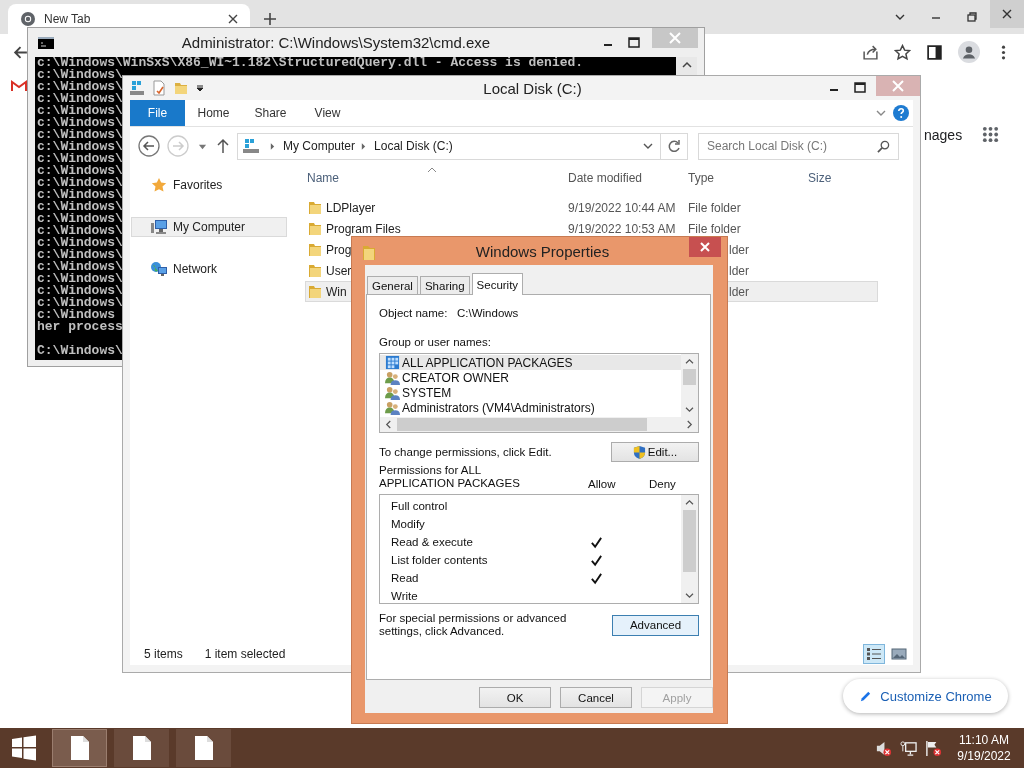 This screenshot has height=768, width=1024. I want to click on group-label: Group or user names:, so click(435, 342).